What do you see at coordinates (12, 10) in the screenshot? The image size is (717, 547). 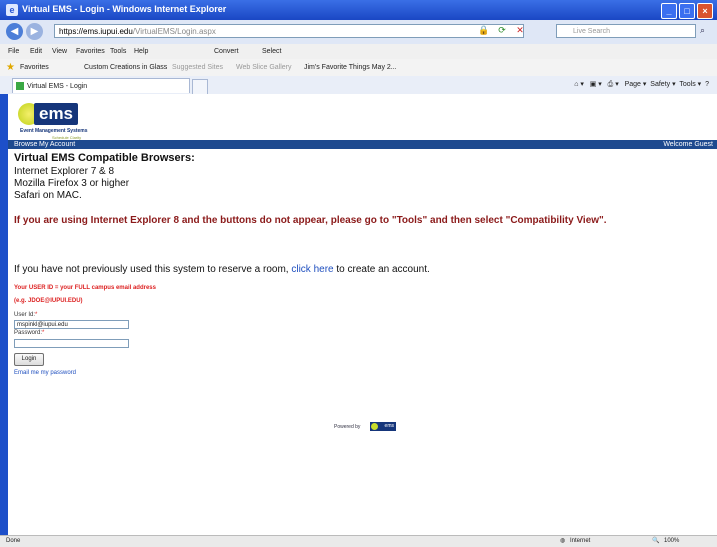 I see `ie-icon: e` at bounding box center [12, 10].